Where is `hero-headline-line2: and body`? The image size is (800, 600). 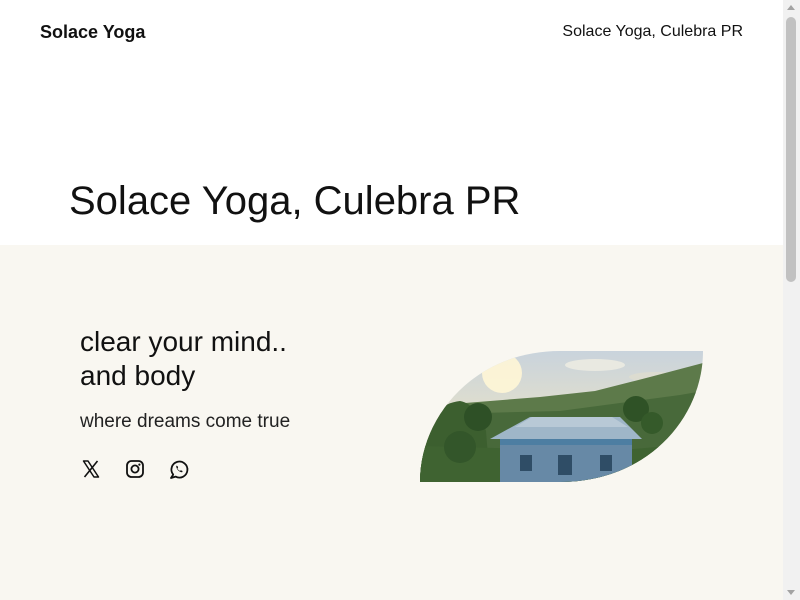 hero-headline-line2: and body is located at coordinates (138, 375).